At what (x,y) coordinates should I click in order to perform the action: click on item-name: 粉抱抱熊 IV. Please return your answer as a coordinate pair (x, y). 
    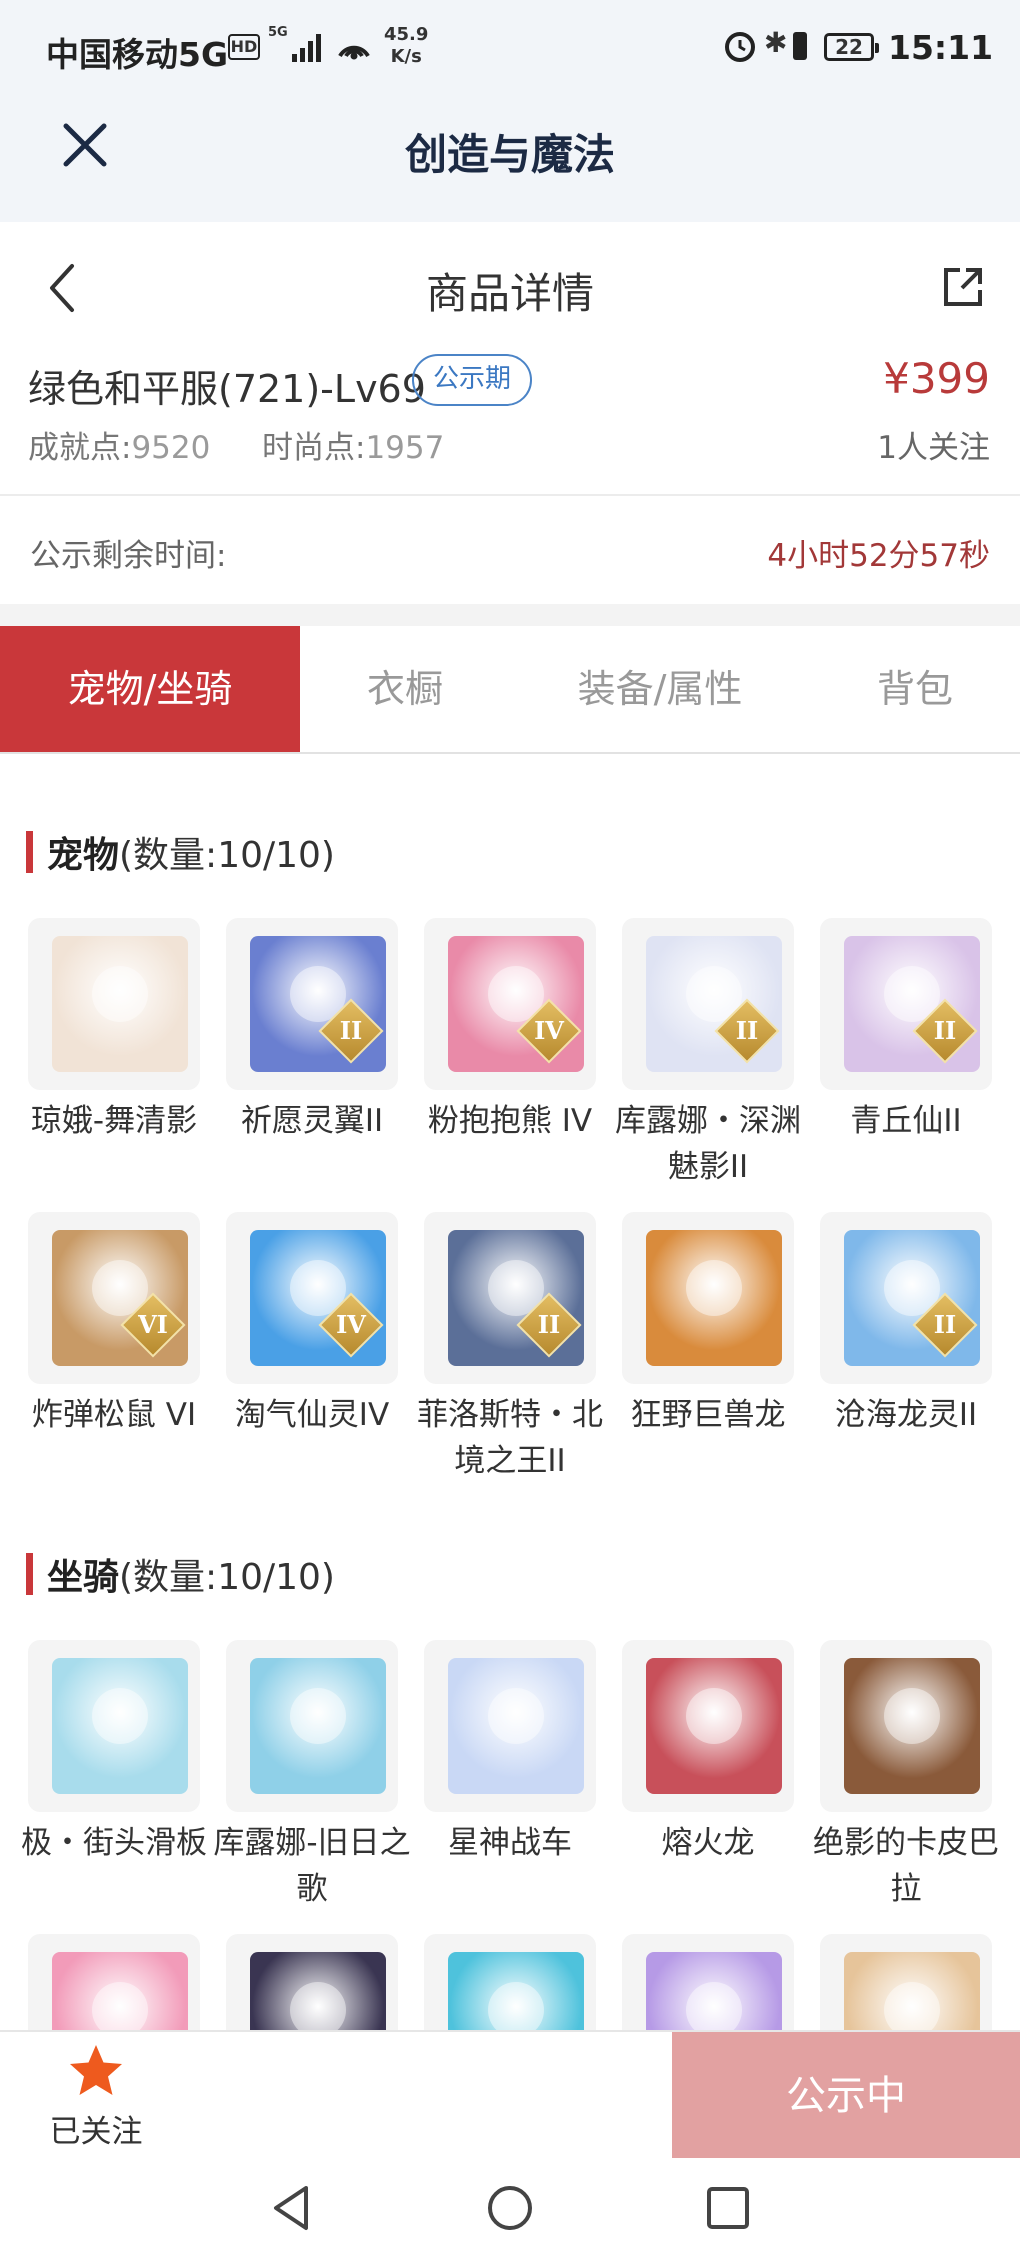
    Looking at the image, I should click on (510, 1121).